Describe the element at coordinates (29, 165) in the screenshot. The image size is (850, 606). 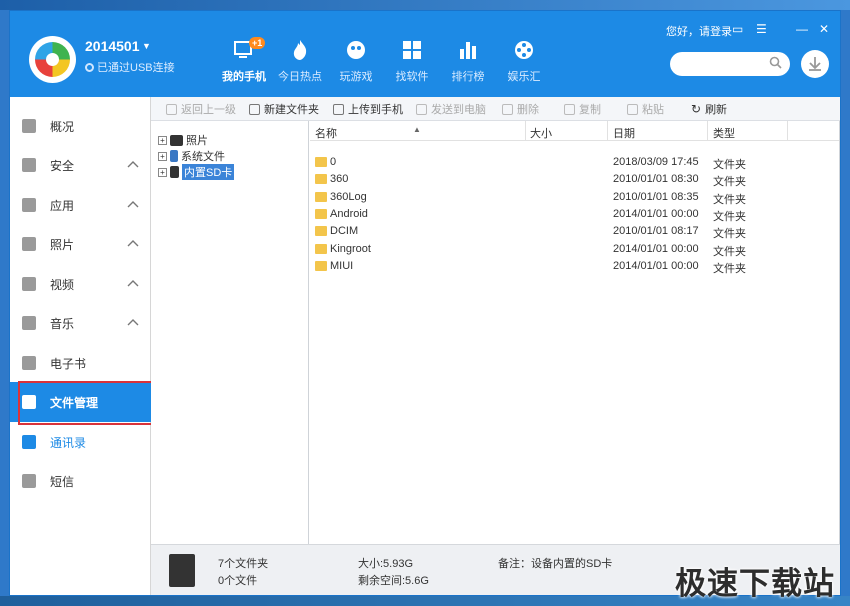
I see `shield-icon` at that location.